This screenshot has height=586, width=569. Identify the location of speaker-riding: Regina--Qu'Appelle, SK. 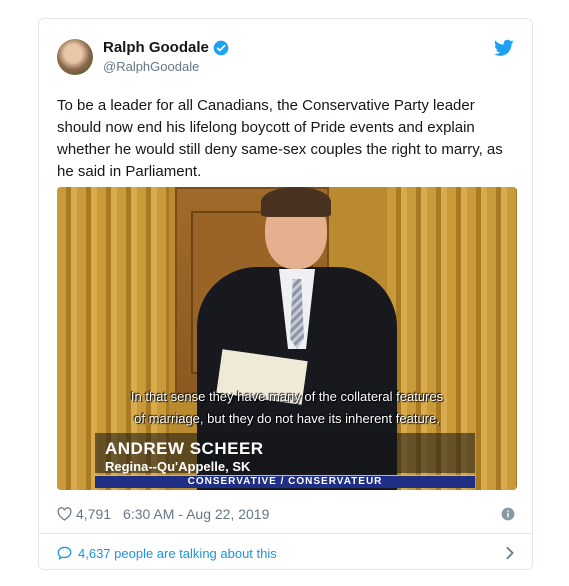
(178, 466).